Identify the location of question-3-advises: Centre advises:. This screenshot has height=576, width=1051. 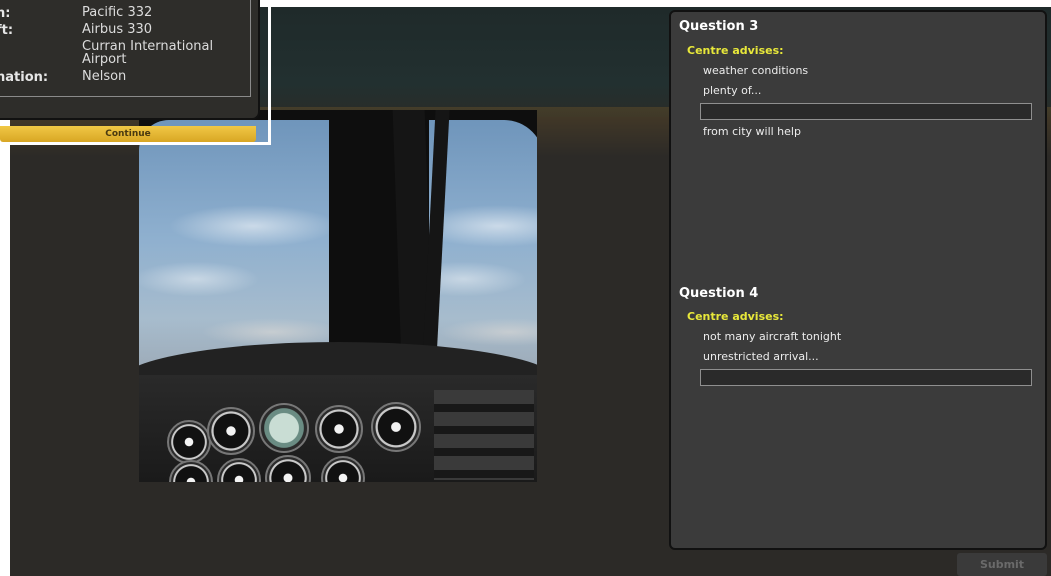
(735, 50).